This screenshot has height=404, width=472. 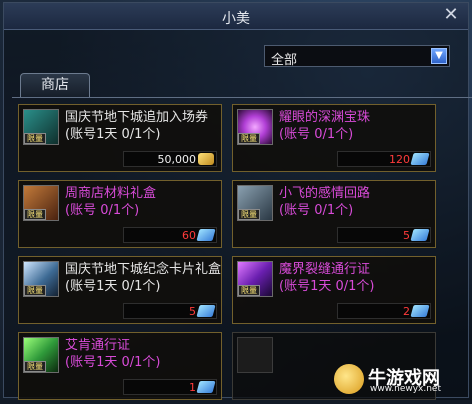 I want to click on shop-item-card: 限量 耀眼的深渊宝珠 (账号 0/1个) 120, so click(x=334, y=138).